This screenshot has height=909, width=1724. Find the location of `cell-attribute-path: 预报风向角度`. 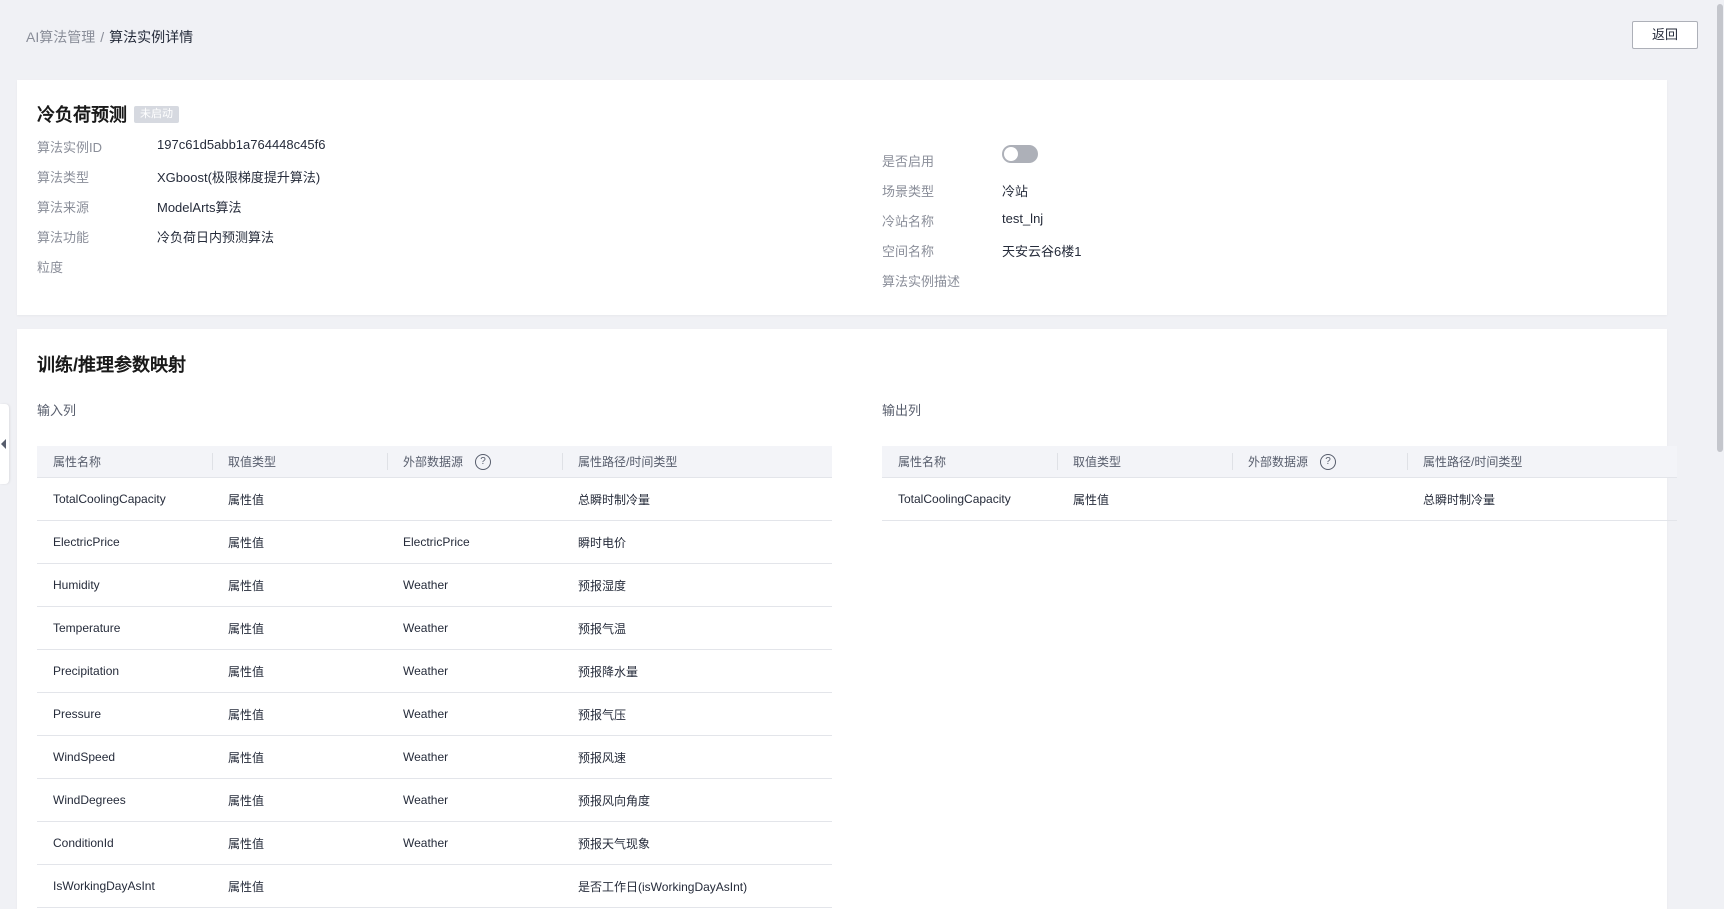

cell-attribute-path: 预报风向角度 is located at coordinates (697, 800).